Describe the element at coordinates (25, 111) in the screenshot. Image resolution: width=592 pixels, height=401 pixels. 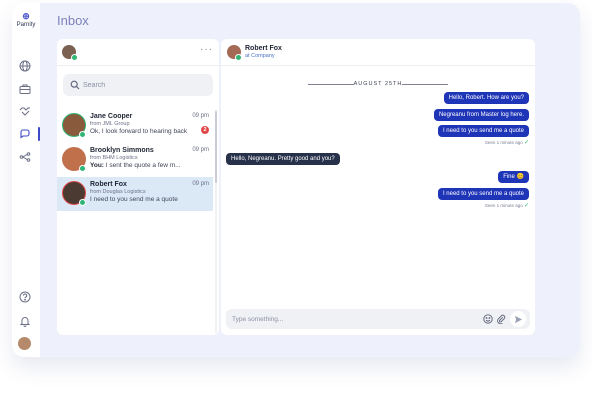
I see `handshake-icon` at that location.